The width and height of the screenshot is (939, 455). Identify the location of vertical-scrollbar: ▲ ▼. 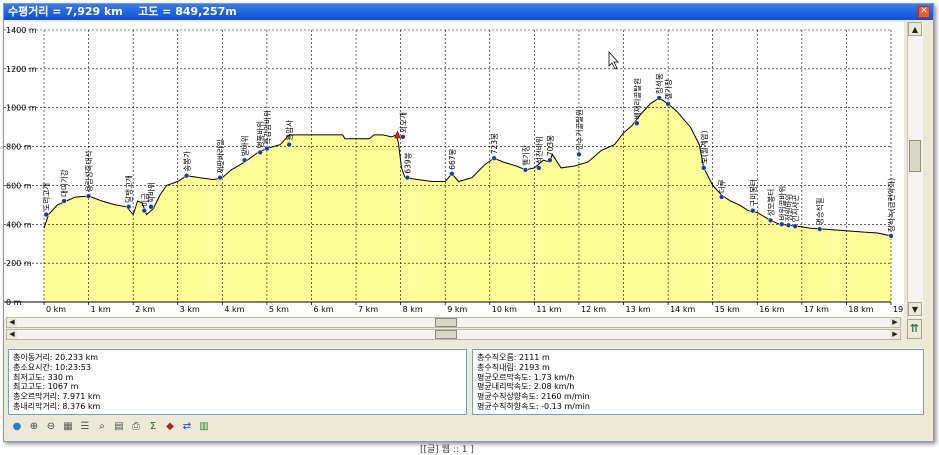
(915, 170).